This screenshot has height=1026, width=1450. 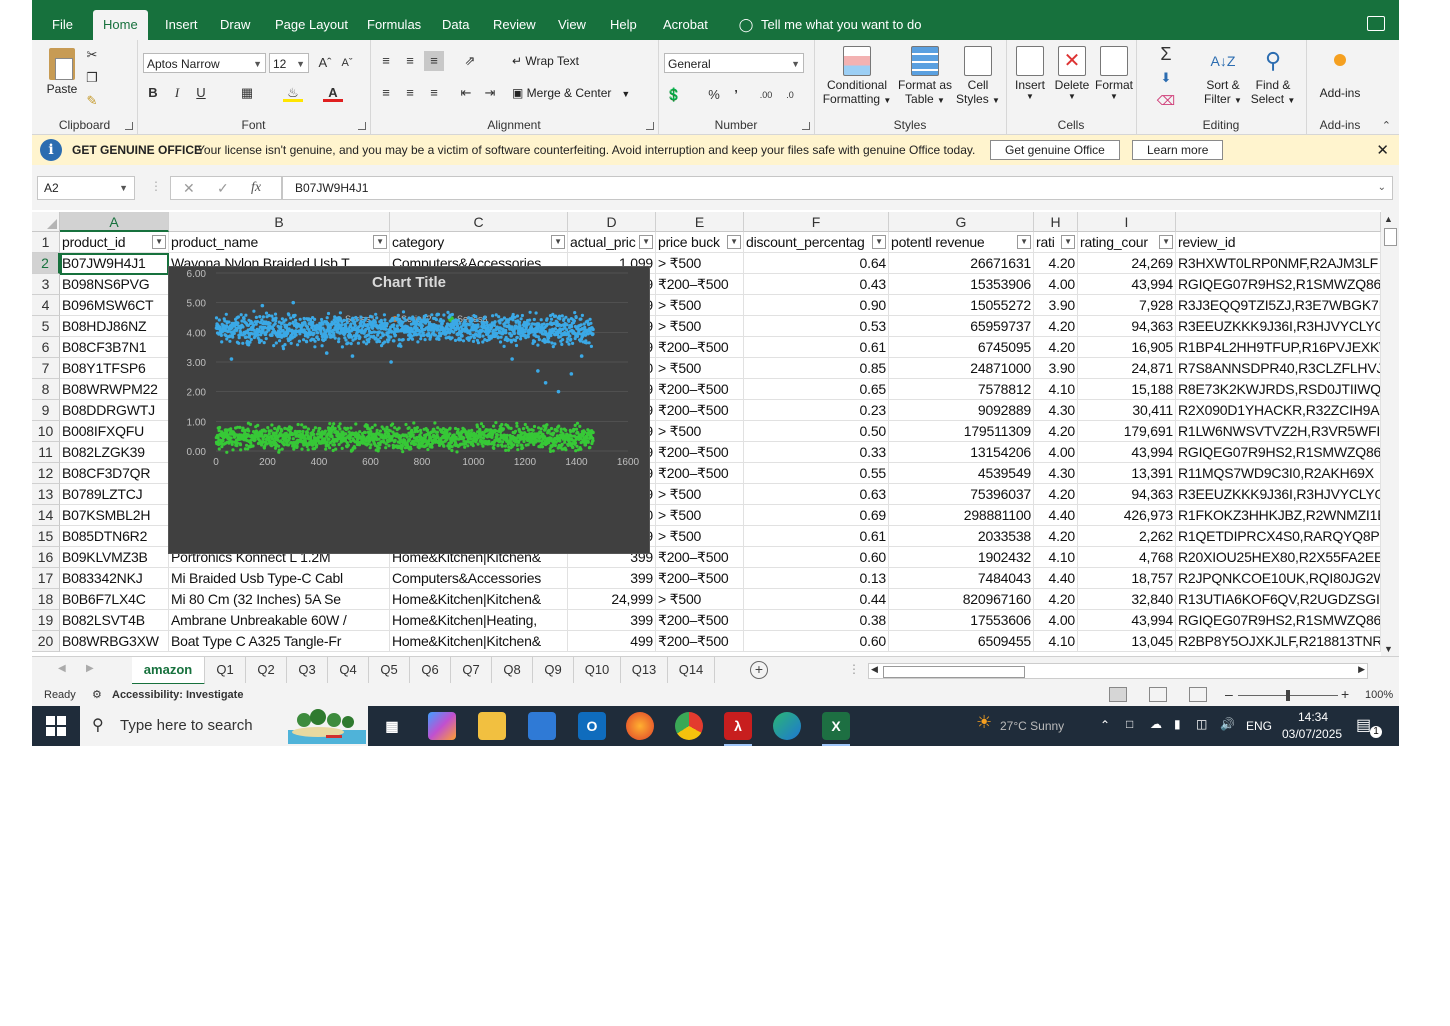 I want to click on sheet-tab-q9: Q9, so click(x=553, y=670).